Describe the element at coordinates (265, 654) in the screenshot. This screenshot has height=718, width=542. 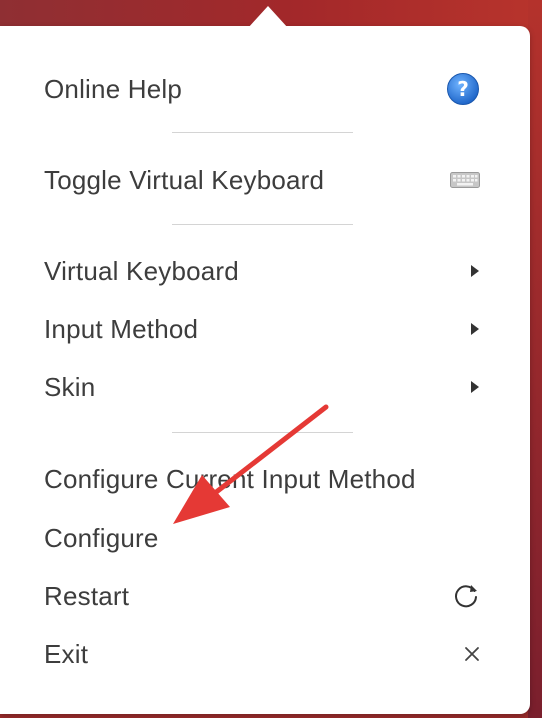
I see `menu-item-exit: Exit` at that location.